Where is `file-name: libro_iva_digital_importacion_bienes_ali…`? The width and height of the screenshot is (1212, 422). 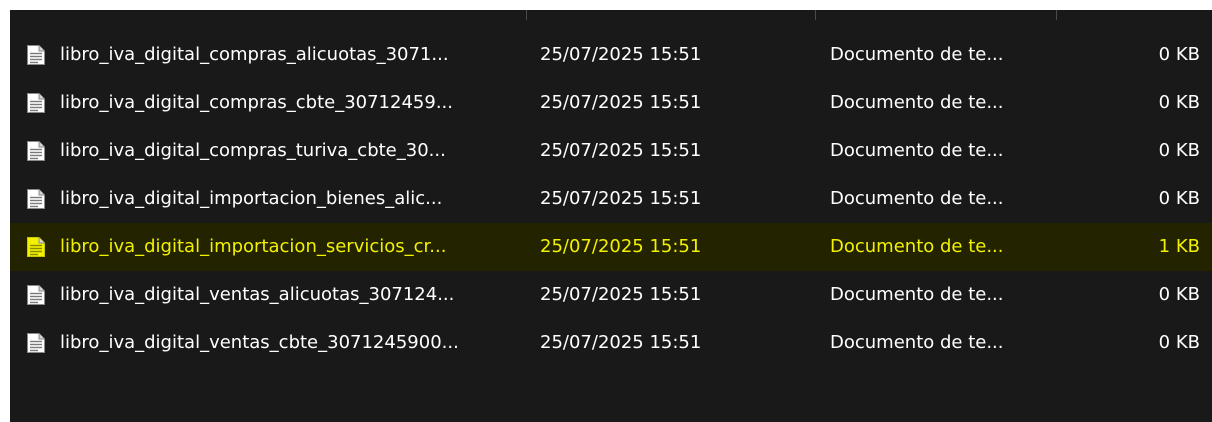 file-name: libro_iva_digital_importacion_bienes_ali… is located at coordinates (251, 198).